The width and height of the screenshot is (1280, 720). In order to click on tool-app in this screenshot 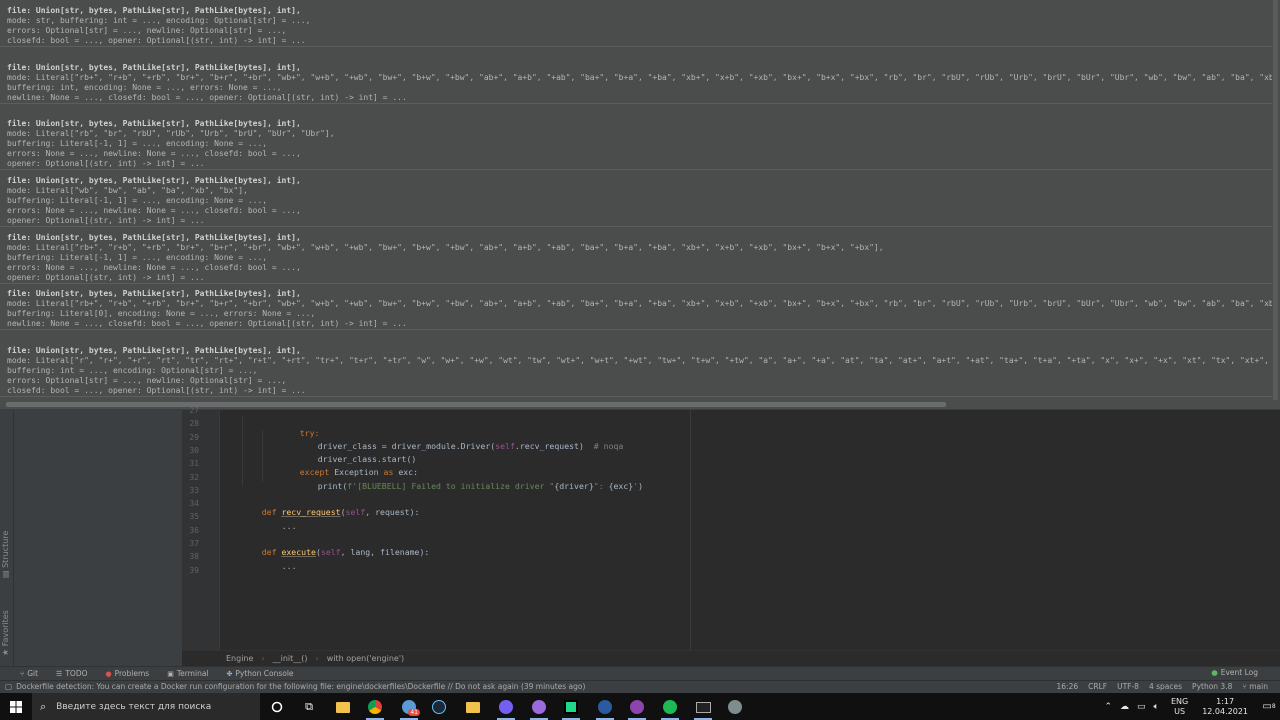, I will do `click(735, 707)`.